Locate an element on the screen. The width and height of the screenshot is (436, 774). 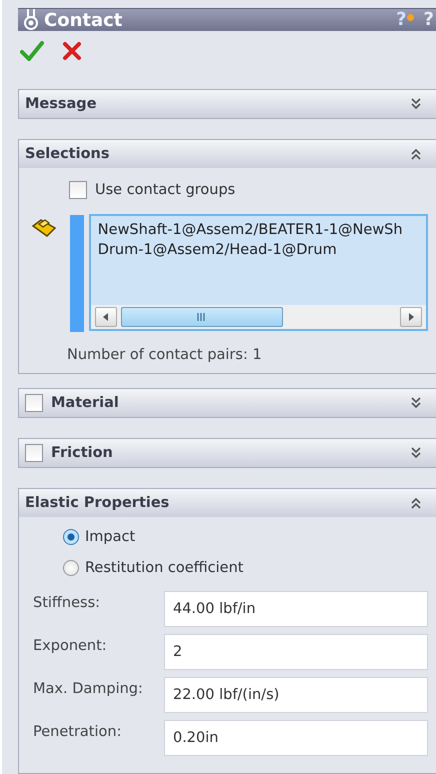
value-field: 44.00 lbf/in is located at coordinates (296, 609).